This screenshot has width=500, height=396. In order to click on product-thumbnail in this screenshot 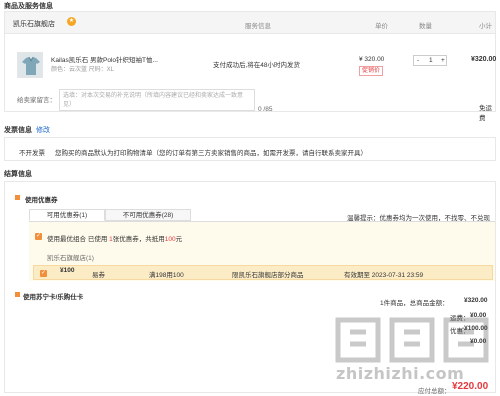, I will do `click(30, 65)`.